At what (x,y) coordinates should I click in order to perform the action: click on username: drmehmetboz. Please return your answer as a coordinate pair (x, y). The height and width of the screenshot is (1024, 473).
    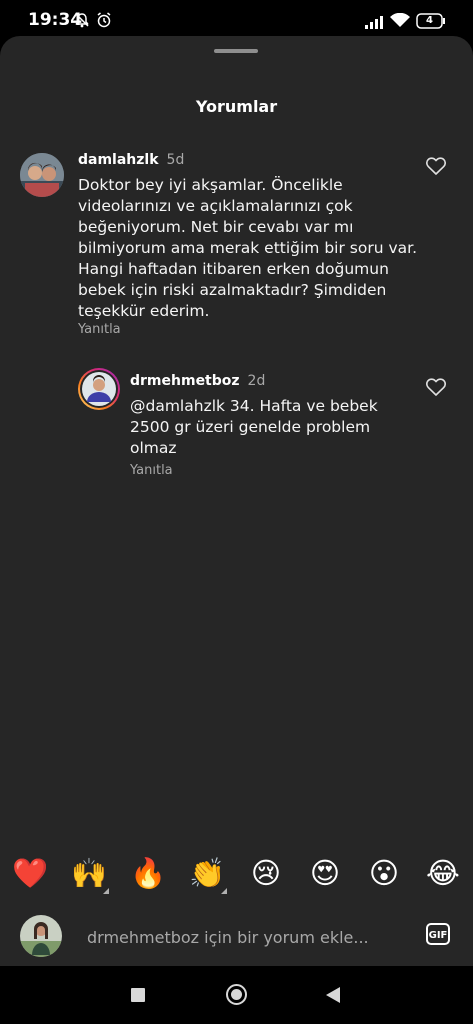
    Looking at the image, I should click on (185, 381).